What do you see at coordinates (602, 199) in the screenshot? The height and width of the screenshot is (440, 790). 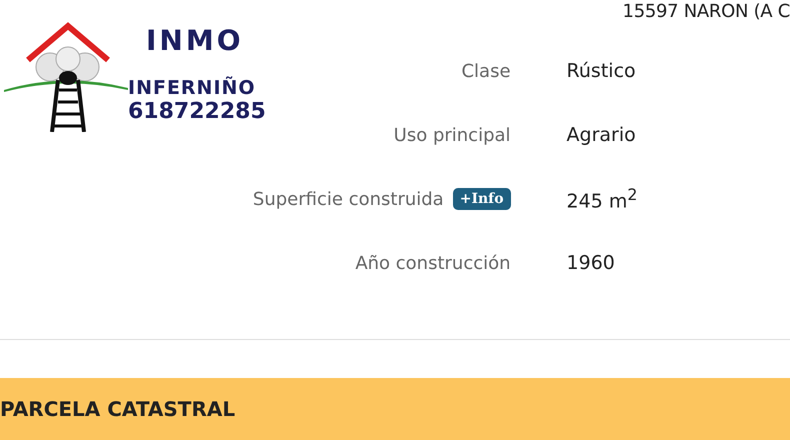 I see `field-value: 245 m$^{2}$` at bounding box center [602, 199].